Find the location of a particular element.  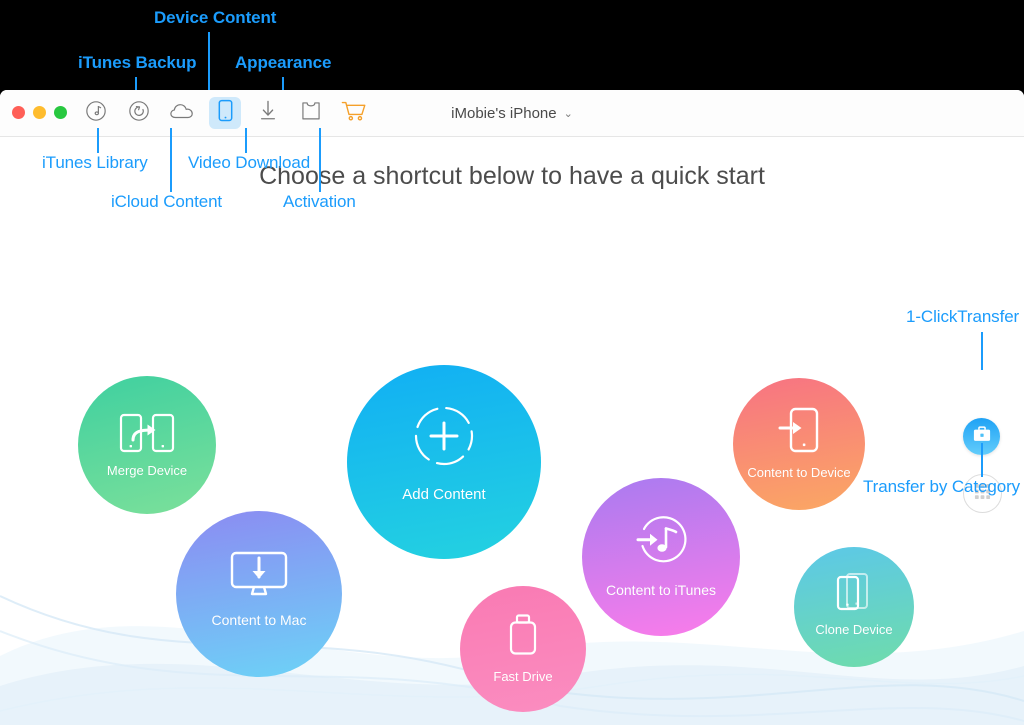

shortcut-label: Content to iTunes is located at coordinates (661, 590).